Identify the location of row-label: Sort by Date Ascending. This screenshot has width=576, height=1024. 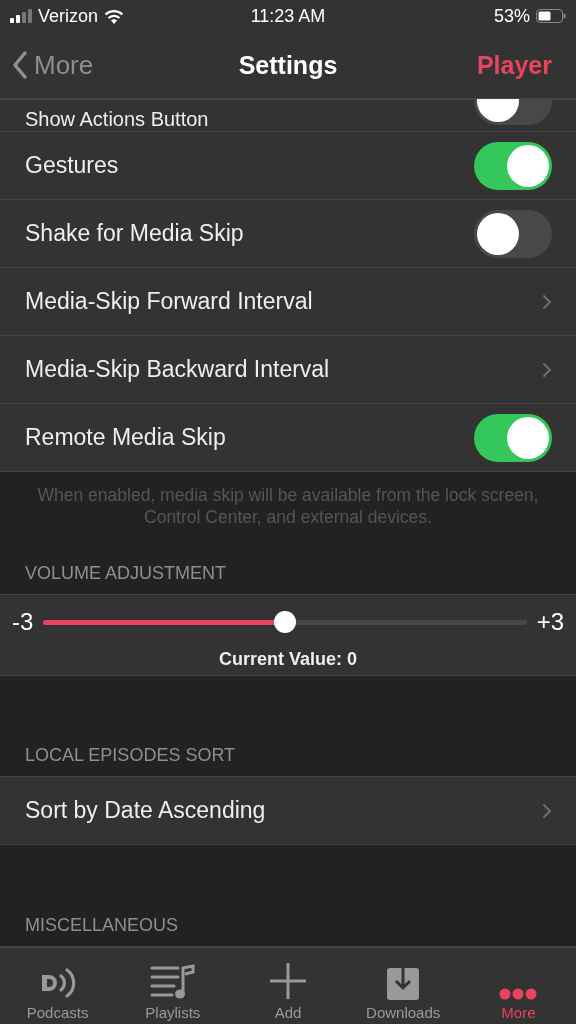
(145, 811).